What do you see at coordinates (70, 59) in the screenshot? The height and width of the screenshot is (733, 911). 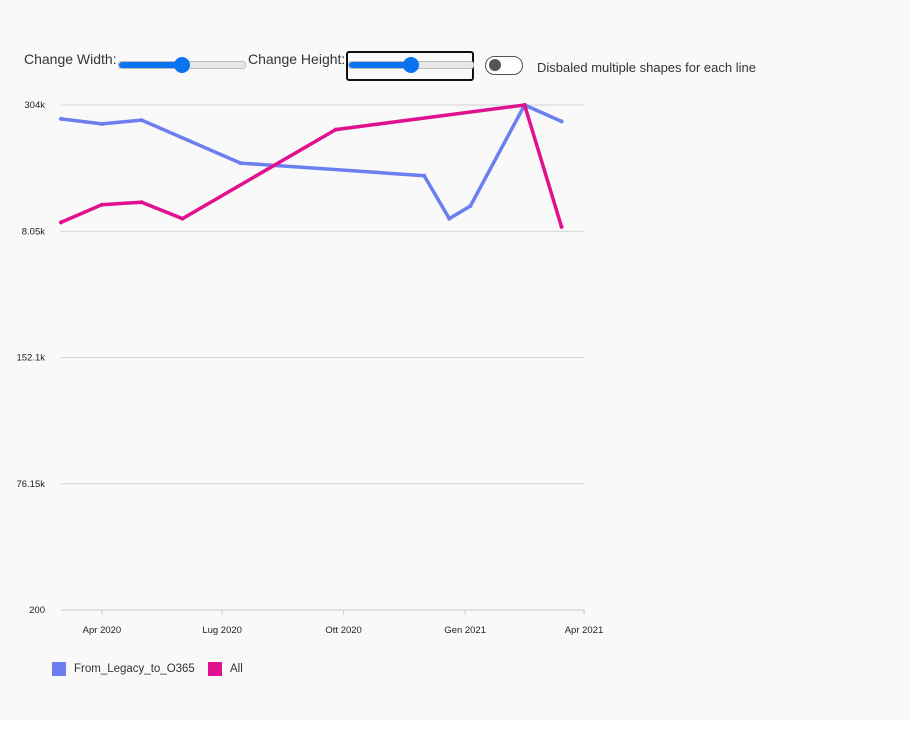 I see `change-width-label: Change Width:` at bounding box center [70, 59].